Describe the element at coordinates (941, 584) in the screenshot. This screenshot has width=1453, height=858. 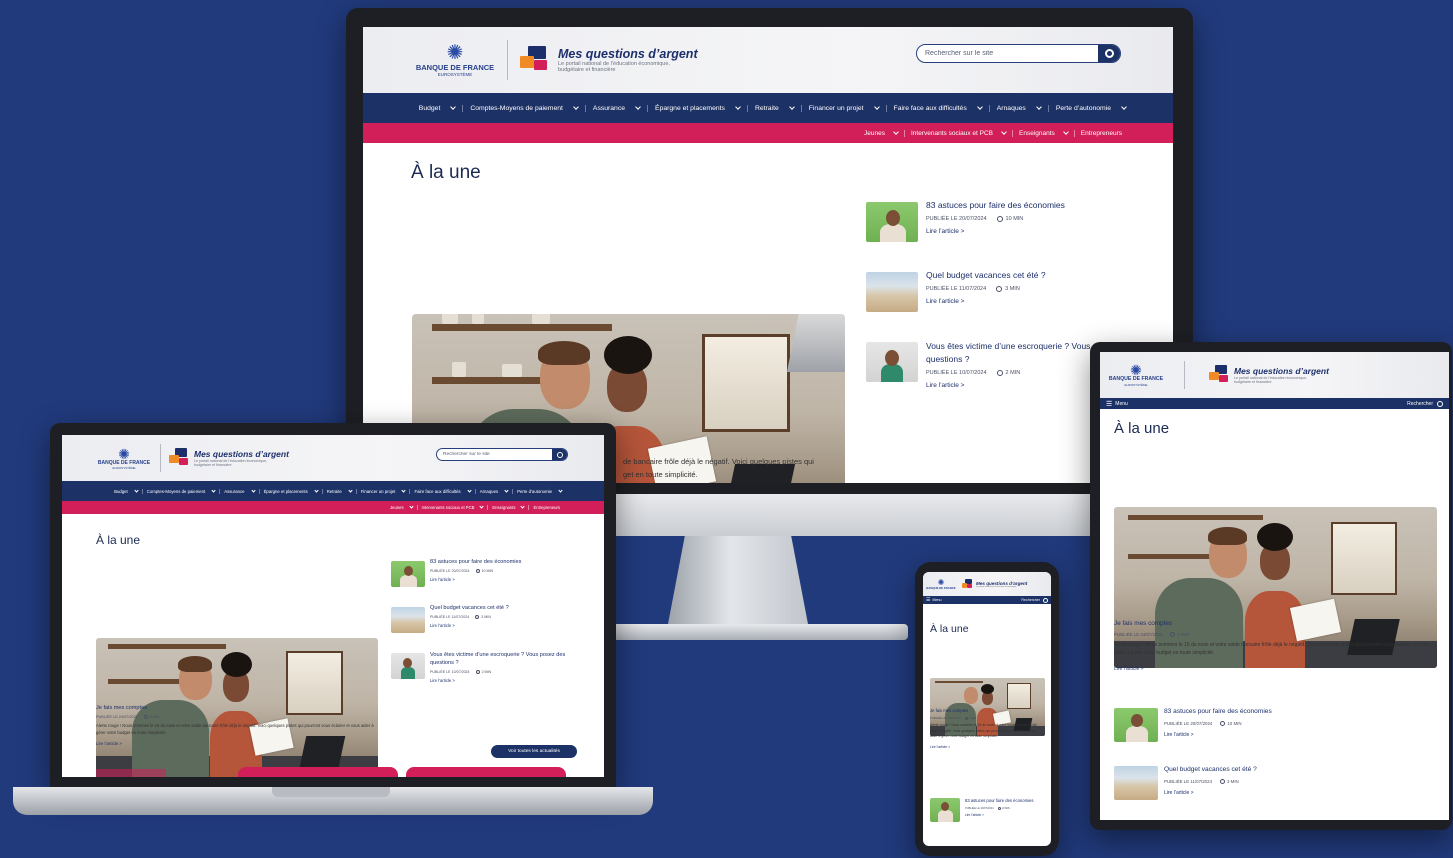
I see `bdf-logo: ✺ BANQUE DE FRANCE` at that location.